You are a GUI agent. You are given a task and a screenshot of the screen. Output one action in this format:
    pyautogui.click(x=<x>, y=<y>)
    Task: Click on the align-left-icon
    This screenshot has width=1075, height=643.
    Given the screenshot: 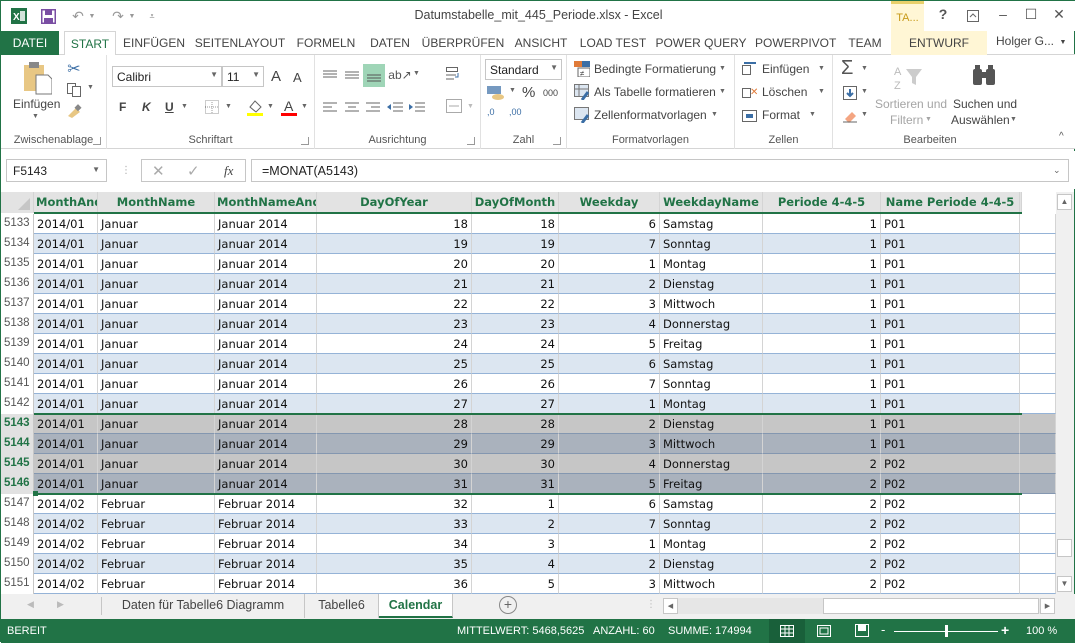 What is the action you would take?
    pyautogui.click(x=330, y=107)
    